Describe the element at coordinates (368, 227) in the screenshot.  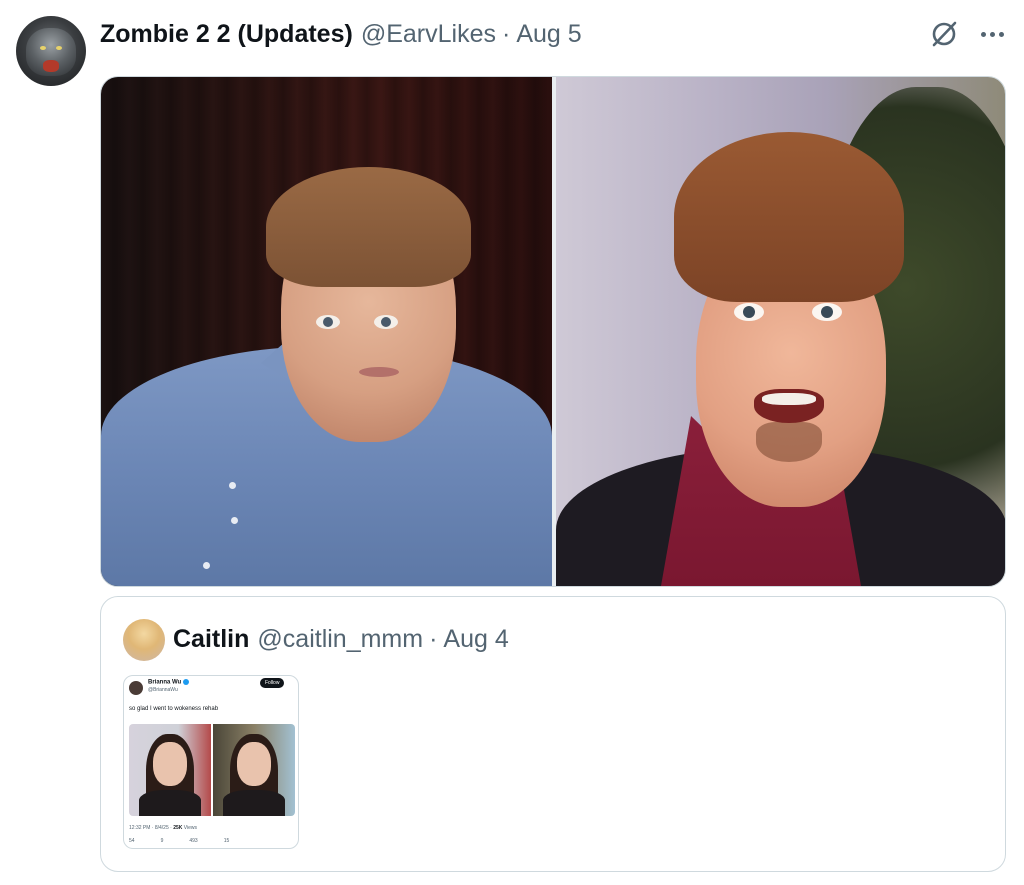
I see `hair-left` at that location.